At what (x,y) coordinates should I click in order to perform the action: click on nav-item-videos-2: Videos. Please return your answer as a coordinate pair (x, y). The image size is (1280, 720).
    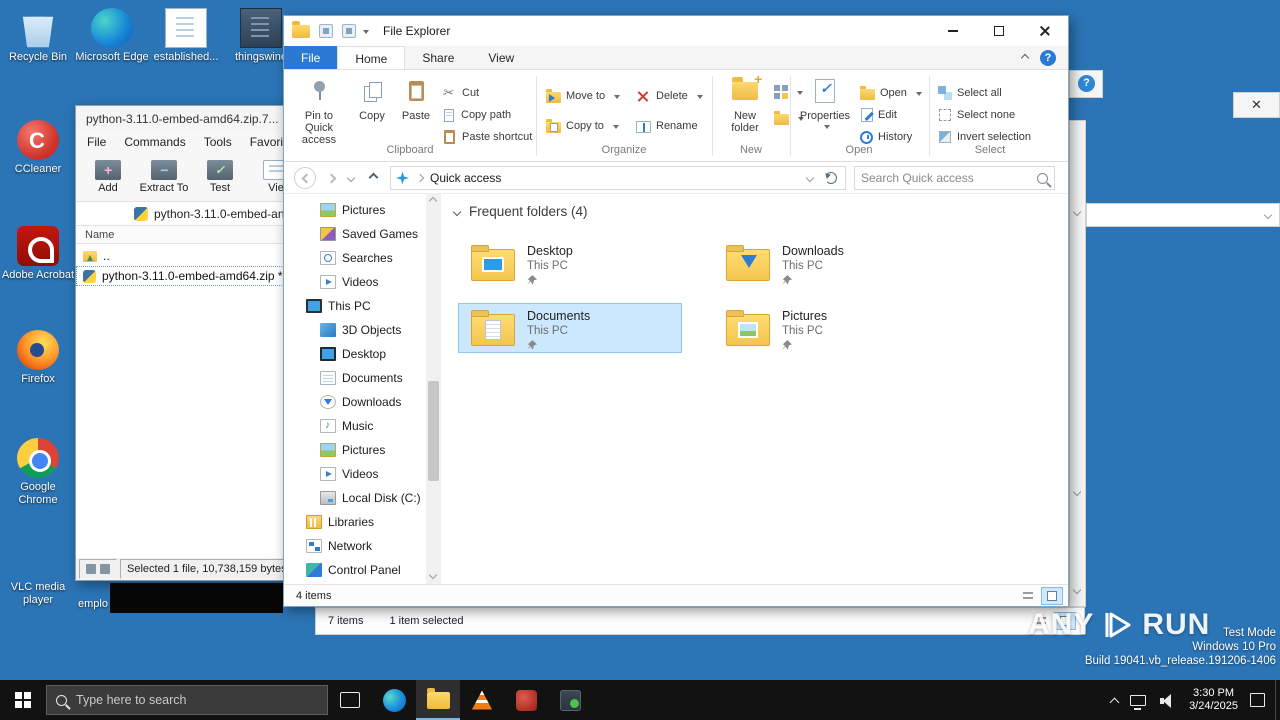
    Looking at the image, I should click on (355, 474).